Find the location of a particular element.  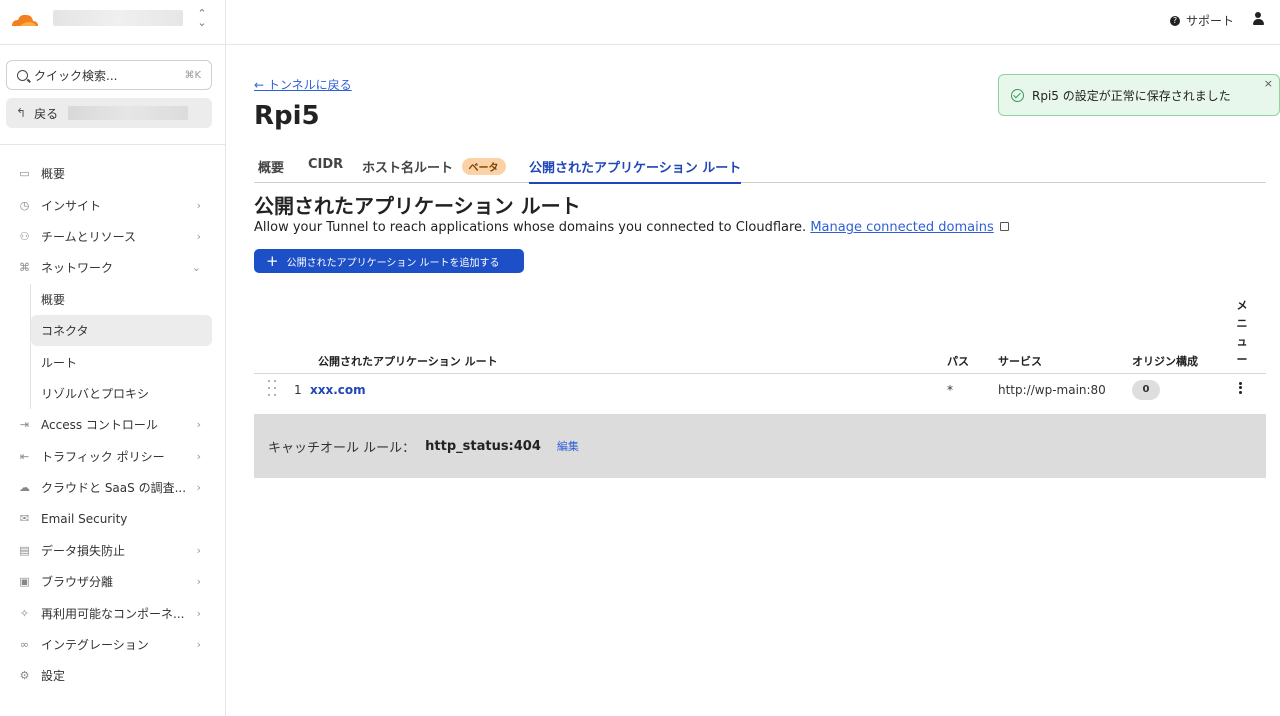

sidebar-item-email-security: ✉ Email Security is located at coordinates (112, 518).